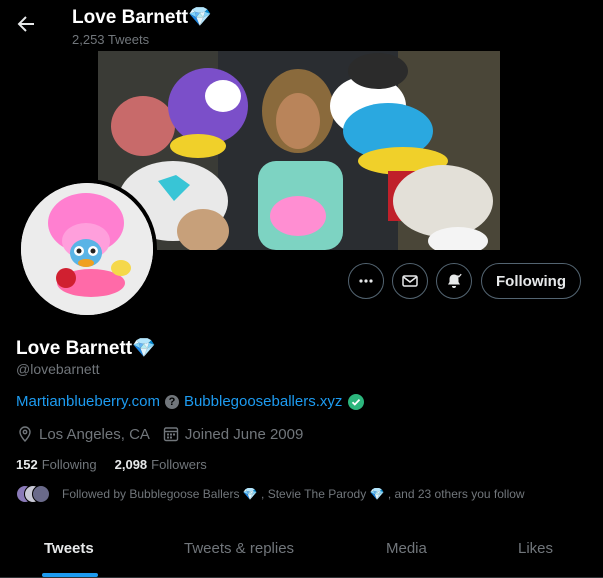  Describe the element at coordinates (111, 464) in the screenshot. I see `follow-stats: 152 Following 2,098 Followers` at that location.